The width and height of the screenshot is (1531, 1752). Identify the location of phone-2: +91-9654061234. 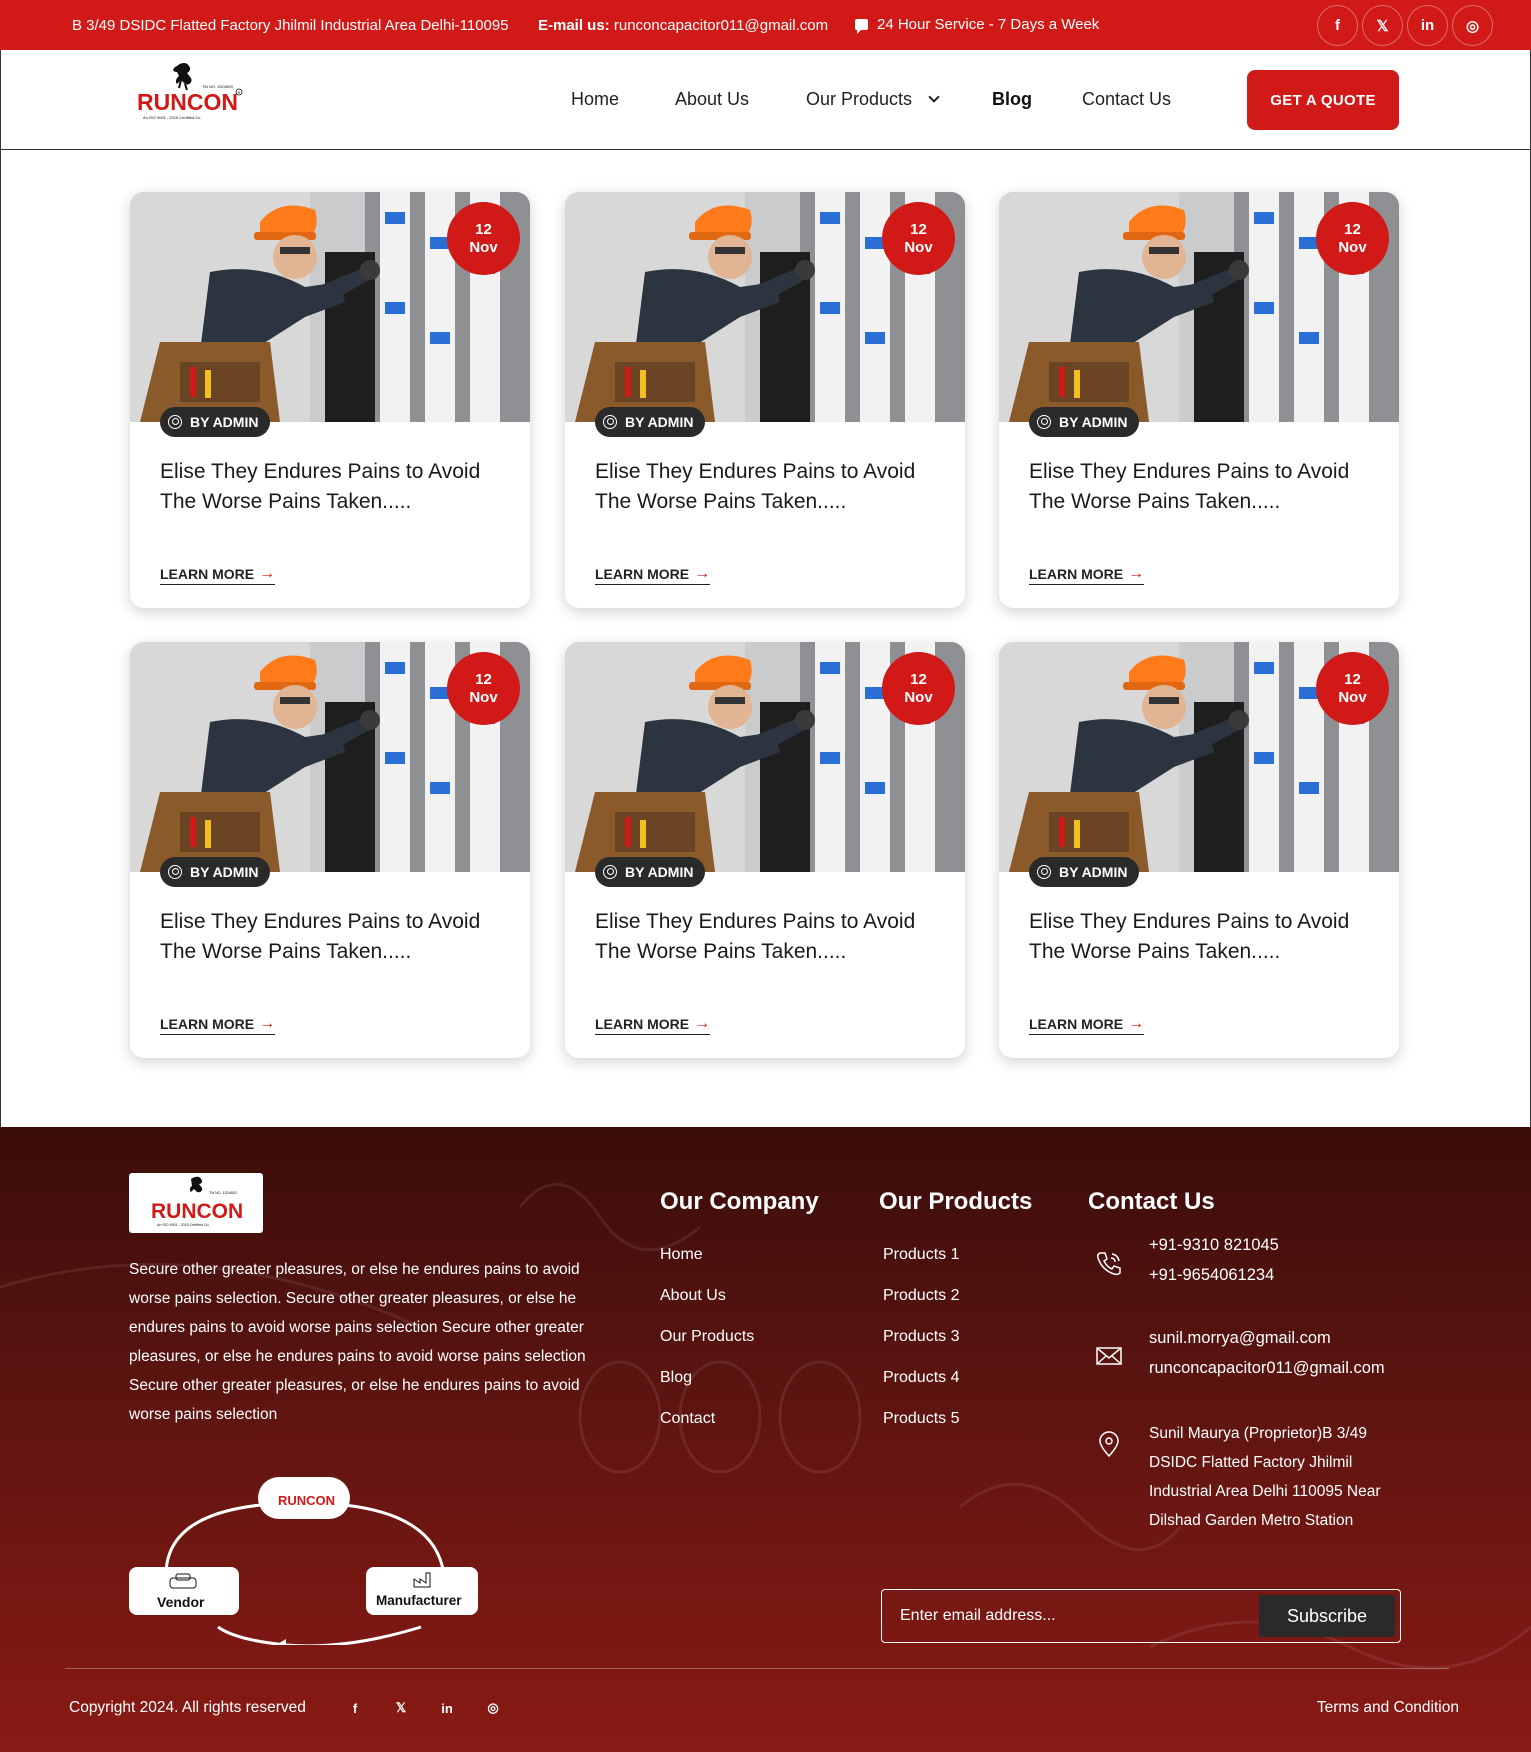
(1214, 1275).